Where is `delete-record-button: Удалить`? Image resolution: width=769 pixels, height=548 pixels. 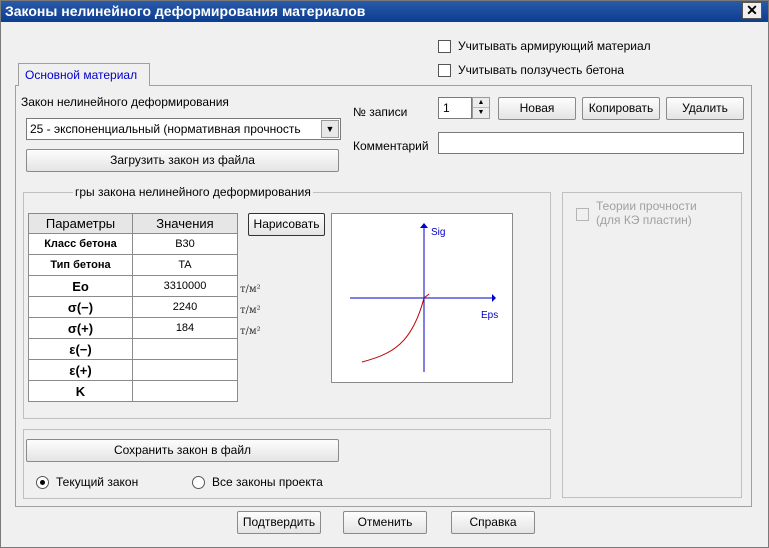 delete-record-button: Удалить is located at coordinates (705, 108).